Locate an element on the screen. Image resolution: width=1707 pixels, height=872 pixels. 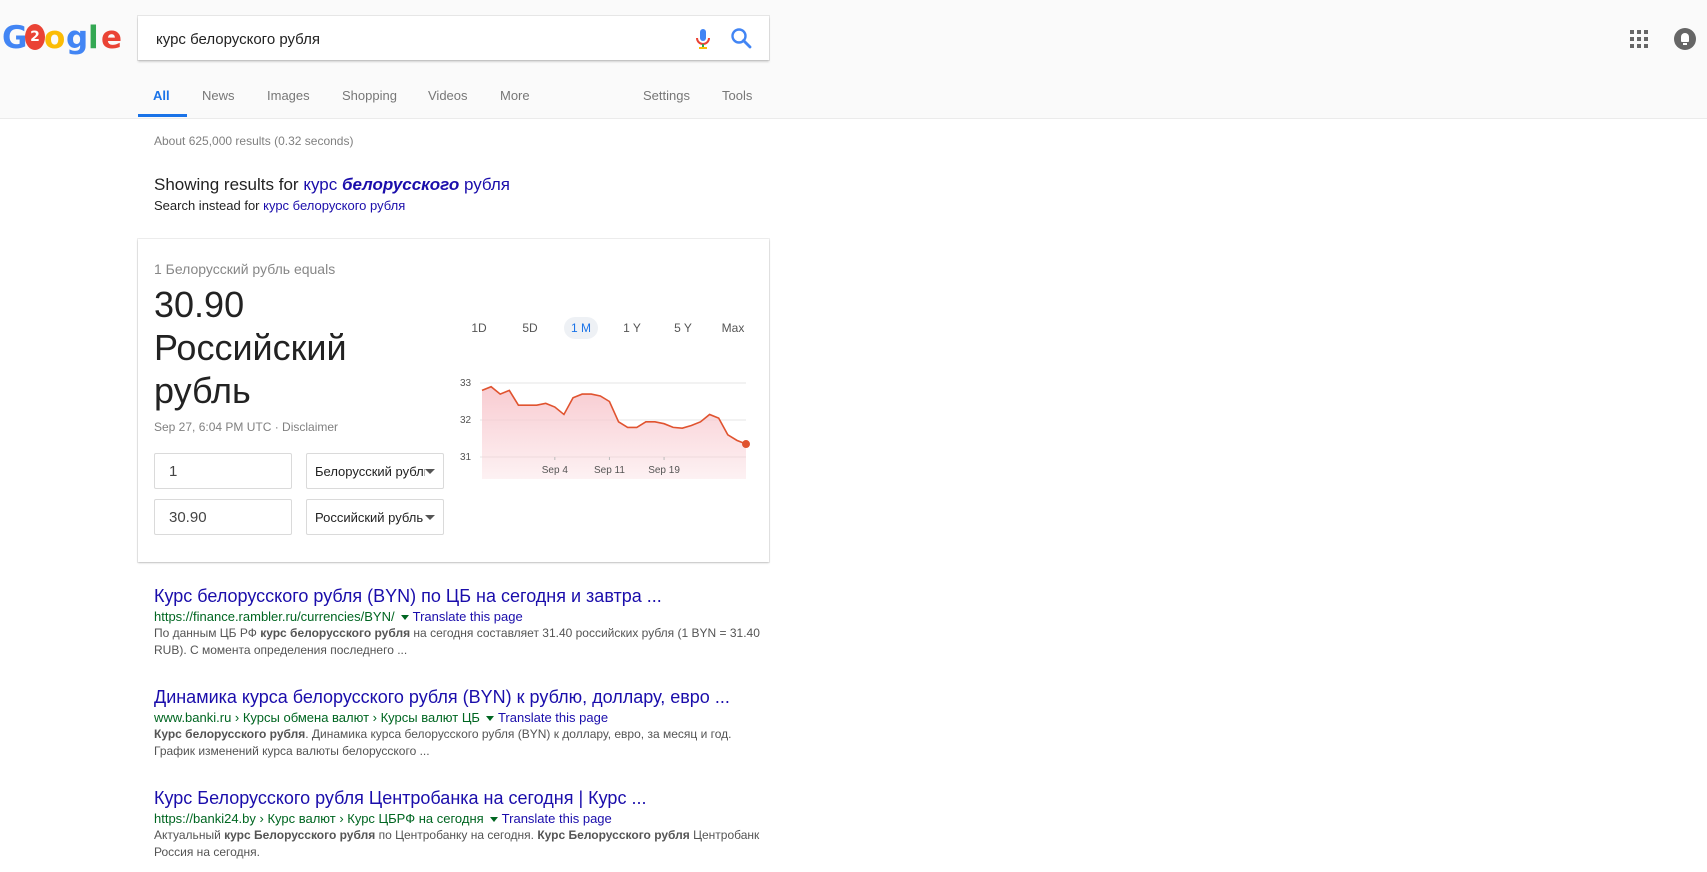
logo-letter: g is located at coordinates (77, 38).